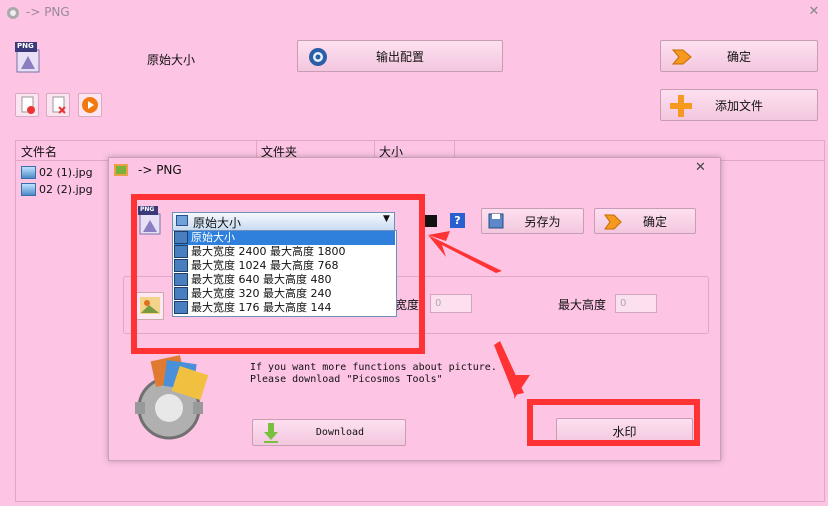 Image resolution: width=828 pixels, height=506 pixels. Describe the element at coordinates (39, 151) in the screenshot. I see `column-filename: 文件名` at that location.